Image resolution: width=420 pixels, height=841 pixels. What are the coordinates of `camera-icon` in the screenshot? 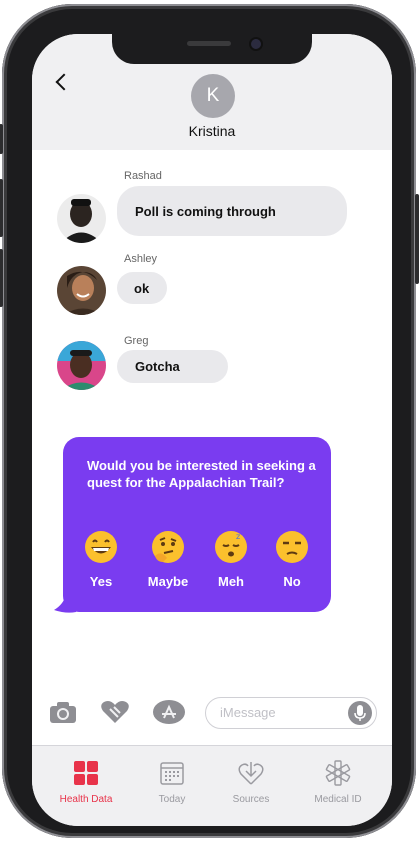 It's located at (63, 712).